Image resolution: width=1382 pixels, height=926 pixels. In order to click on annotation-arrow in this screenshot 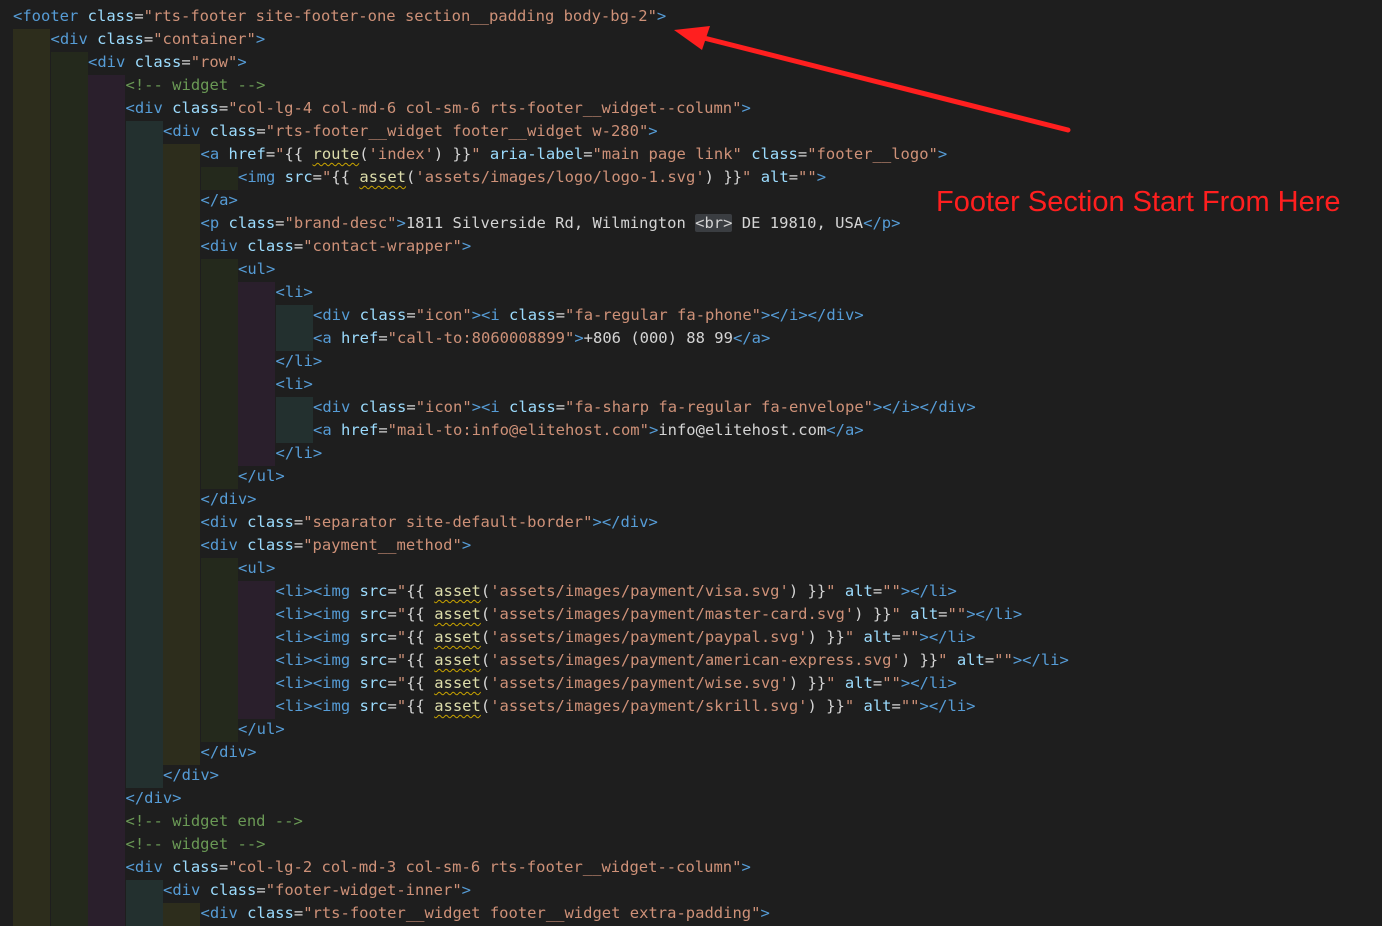, I will do `click(872, 79)`.